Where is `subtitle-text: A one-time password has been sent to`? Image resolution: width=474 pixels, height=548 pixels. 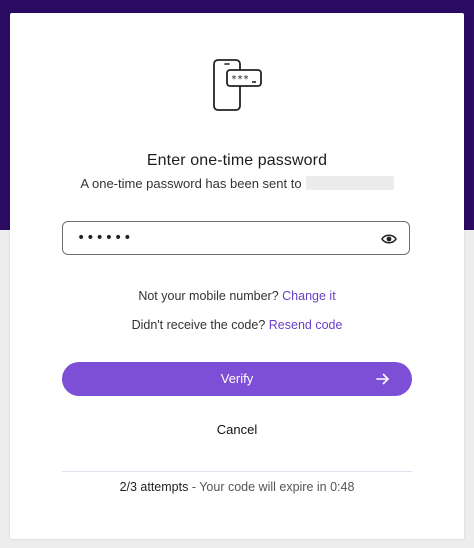 subtitle-text: A one-time password has been sent to is located at coordinates (191, 183).